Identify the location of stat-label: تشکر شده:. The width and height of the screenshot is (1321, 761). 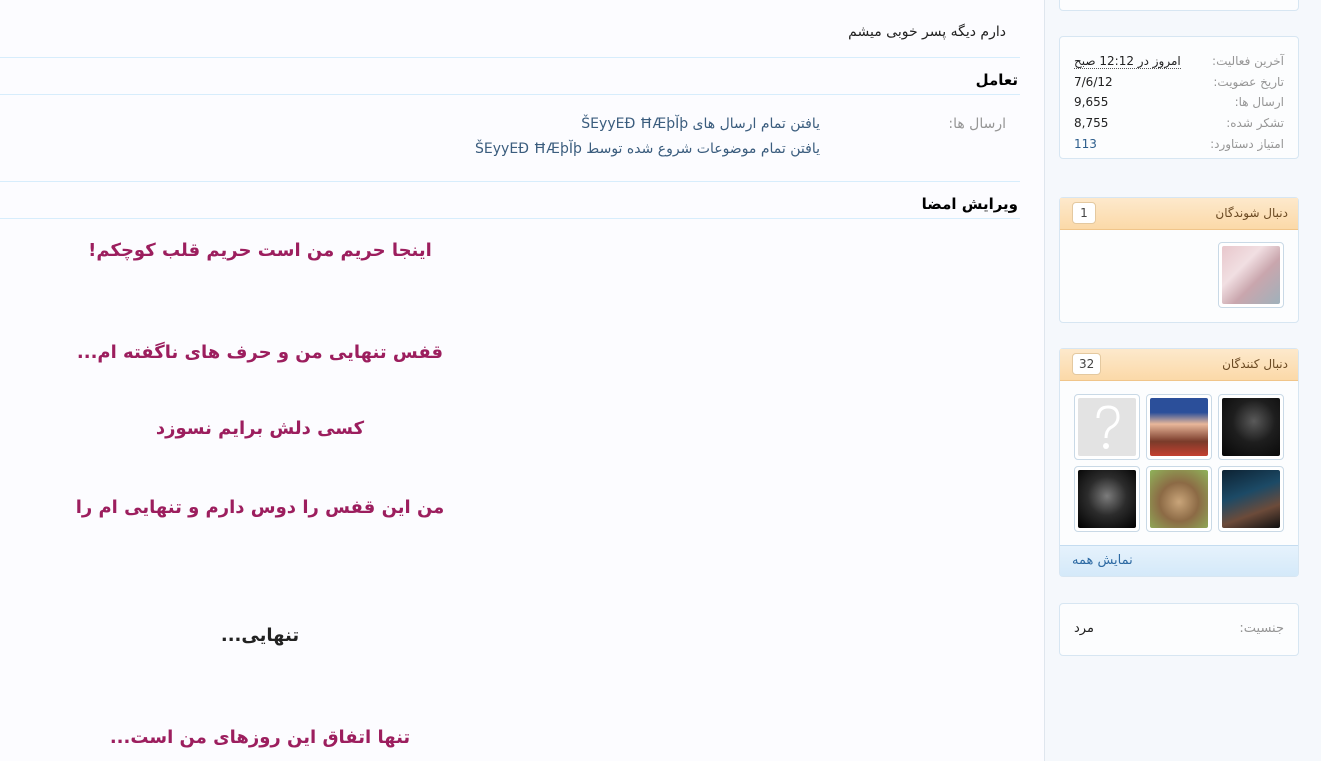
(1255, 123).